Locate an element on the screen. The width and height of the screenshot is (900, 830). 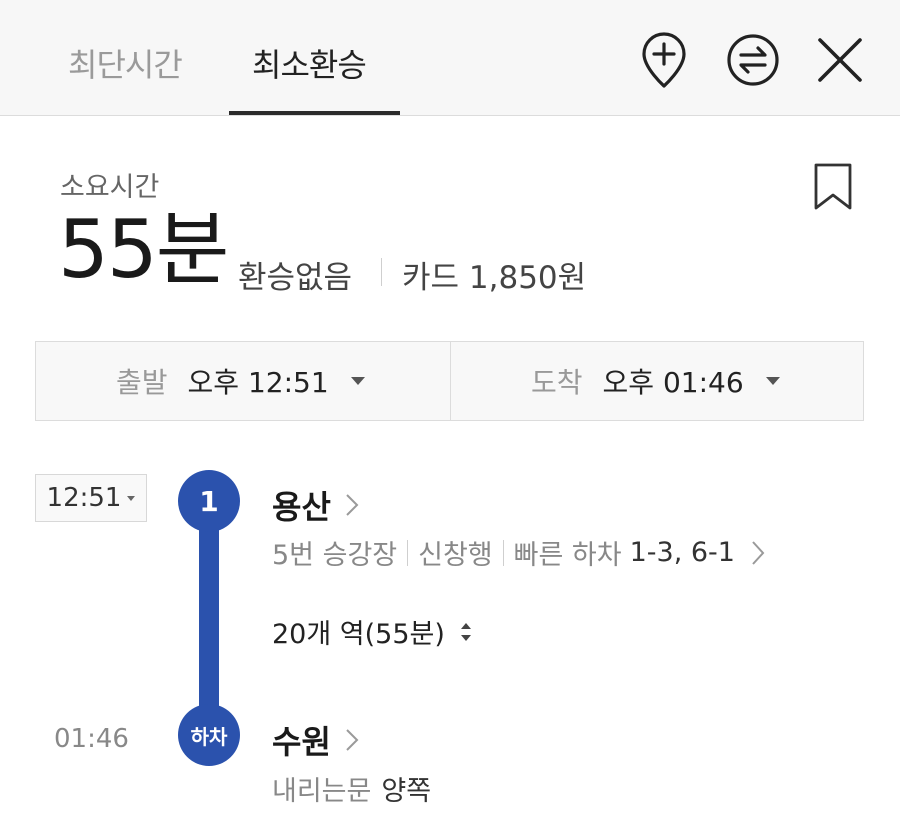
add-stop-button is located at coordinates (664, 60).